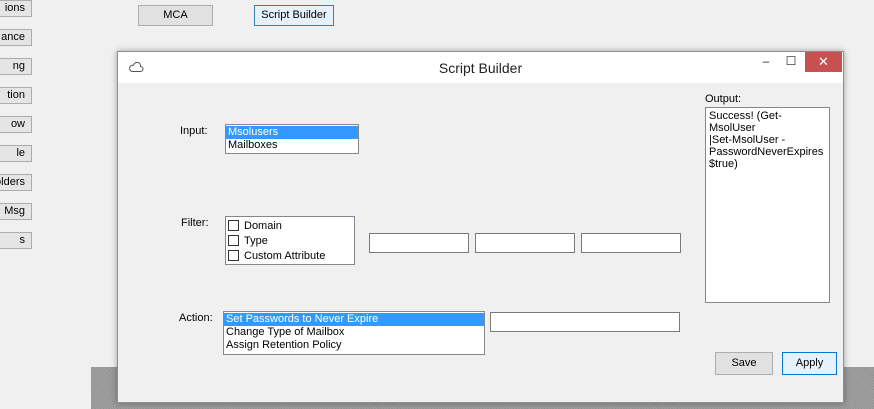 The image size is (874, 409). Describe the element at coordinates (809, 363) in the screenshot. I see `apply-button: Apply` at that location.